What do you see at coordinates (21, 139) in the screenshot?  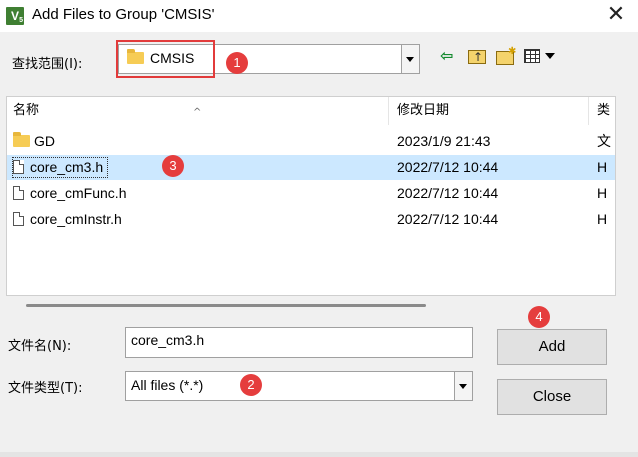 I see `folder-icon` at bounding box center [21, 139].